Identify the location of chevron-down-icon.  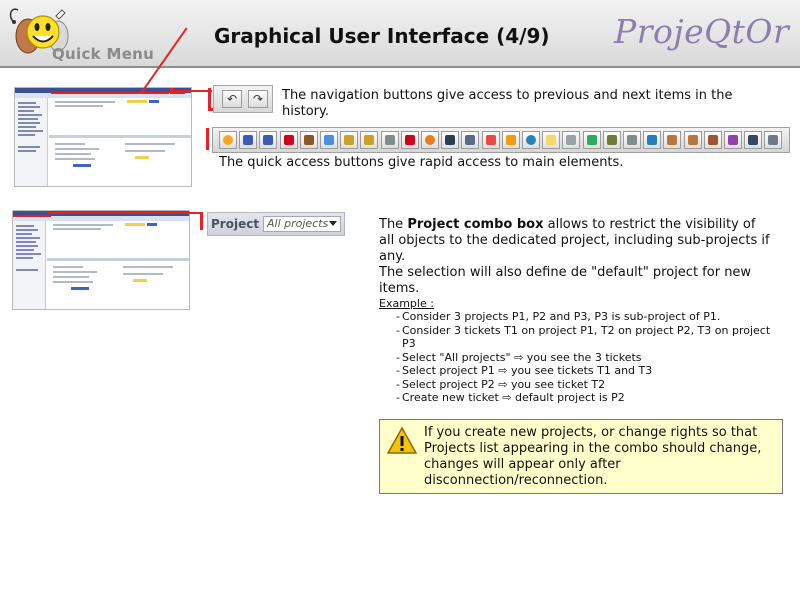
(333, 223).